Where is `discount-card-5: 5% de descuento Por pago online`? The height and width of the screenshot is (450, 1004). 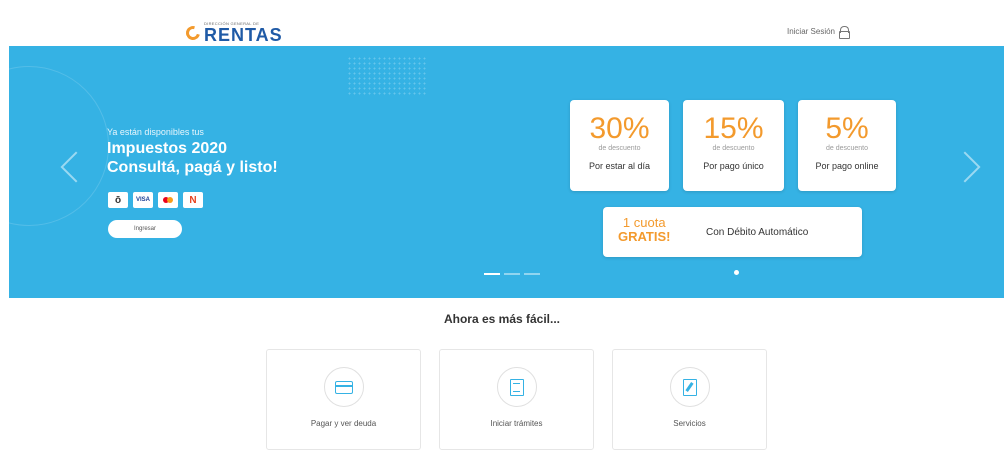
discount-card-5: 5% de descuento Por pago online is located at coordinates (847, 145).